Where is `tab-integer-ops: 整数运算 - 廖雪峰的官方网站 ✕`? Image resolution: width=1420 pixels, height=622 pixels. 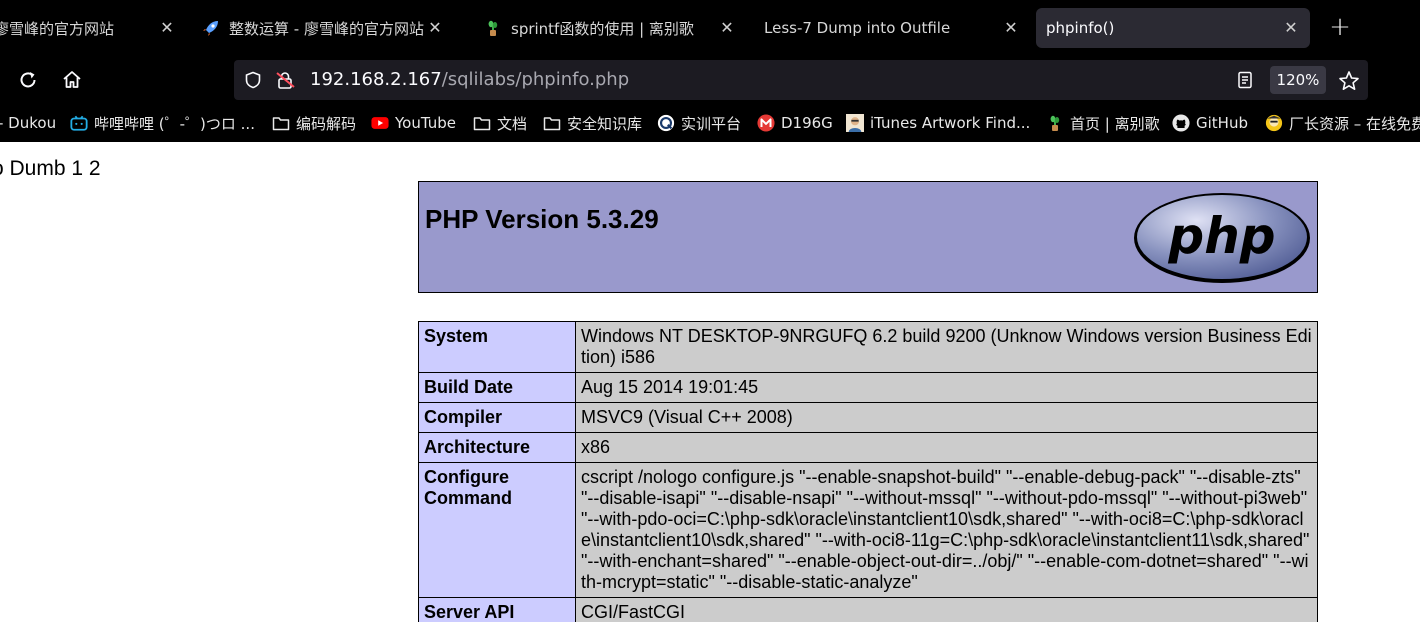 tab-integer-ops: 整数运算 - 廖雪峰的官方网站 ✕ is located at coordinates (323, 28).